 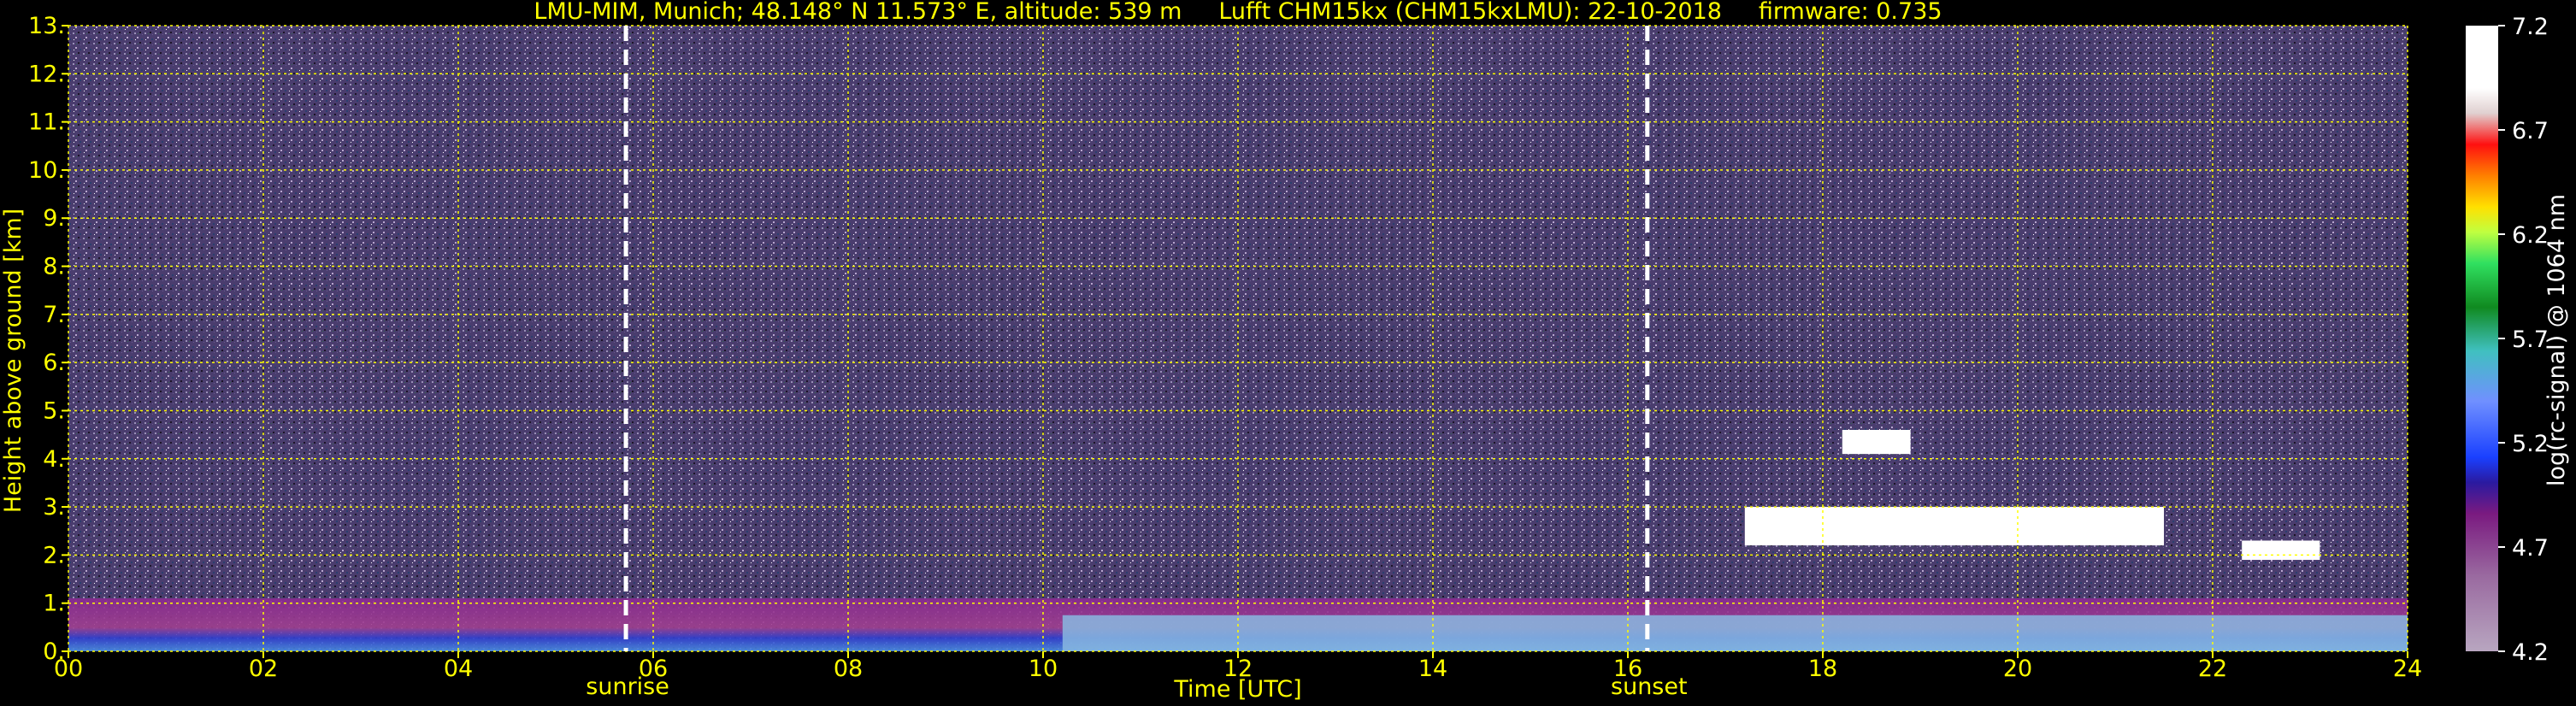 I want to click on y-tick-label: 2., so click(x=54, y=555).